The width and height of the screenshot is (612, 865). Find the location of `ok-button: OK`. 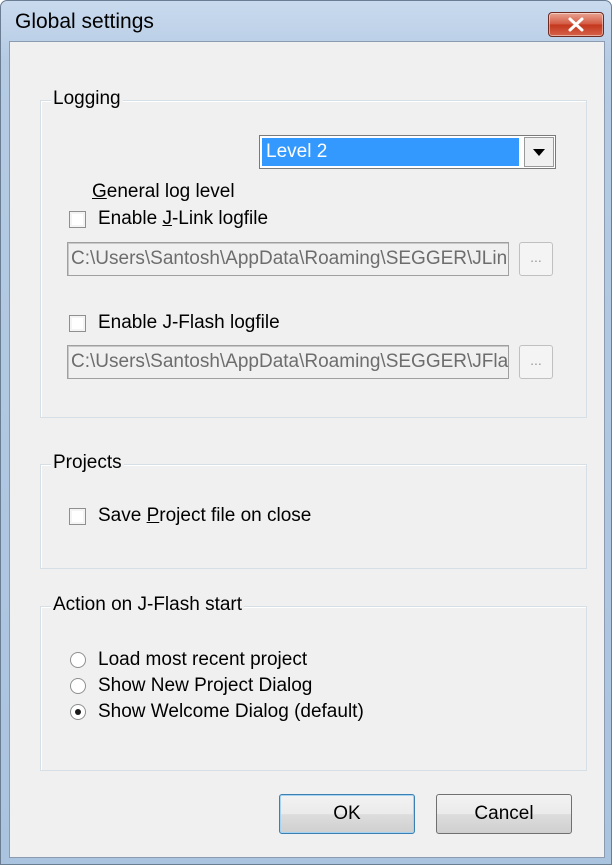

ok-button: OK is located at coordinates (347, 814).